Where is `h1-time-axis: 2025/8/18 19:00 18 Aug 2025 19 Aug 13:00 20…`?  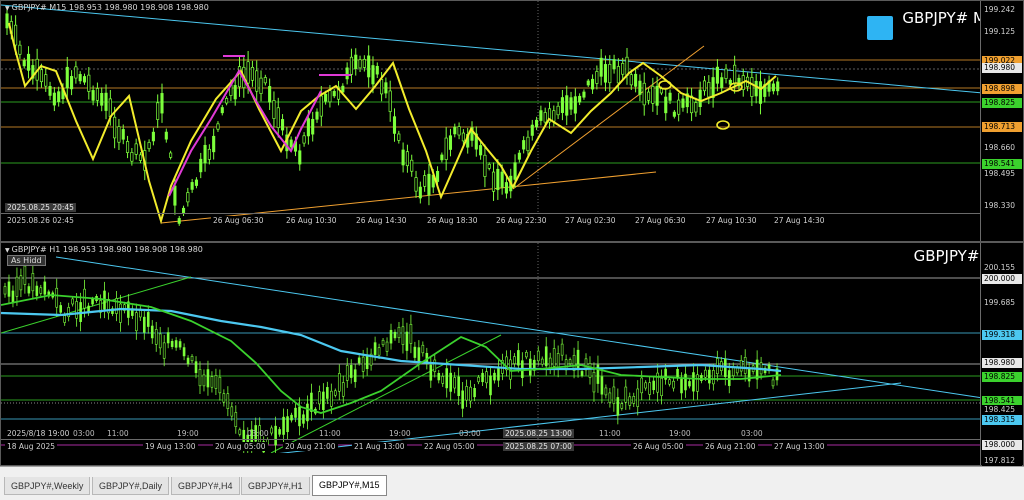
h1-time-axis: 2025/8/18 19:00 18 Aug 2025 19 Aug 13:00 20… is located at coordinates (491, 441).